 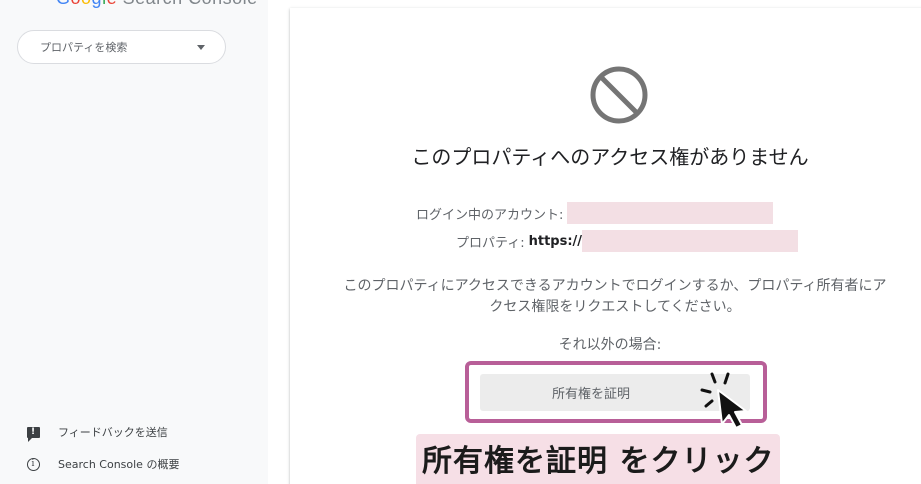 What do you see at coordinates (119, 464) in the screenshot?
I see `overview-label: Search Console の概要` at bounding box center [119, 464].